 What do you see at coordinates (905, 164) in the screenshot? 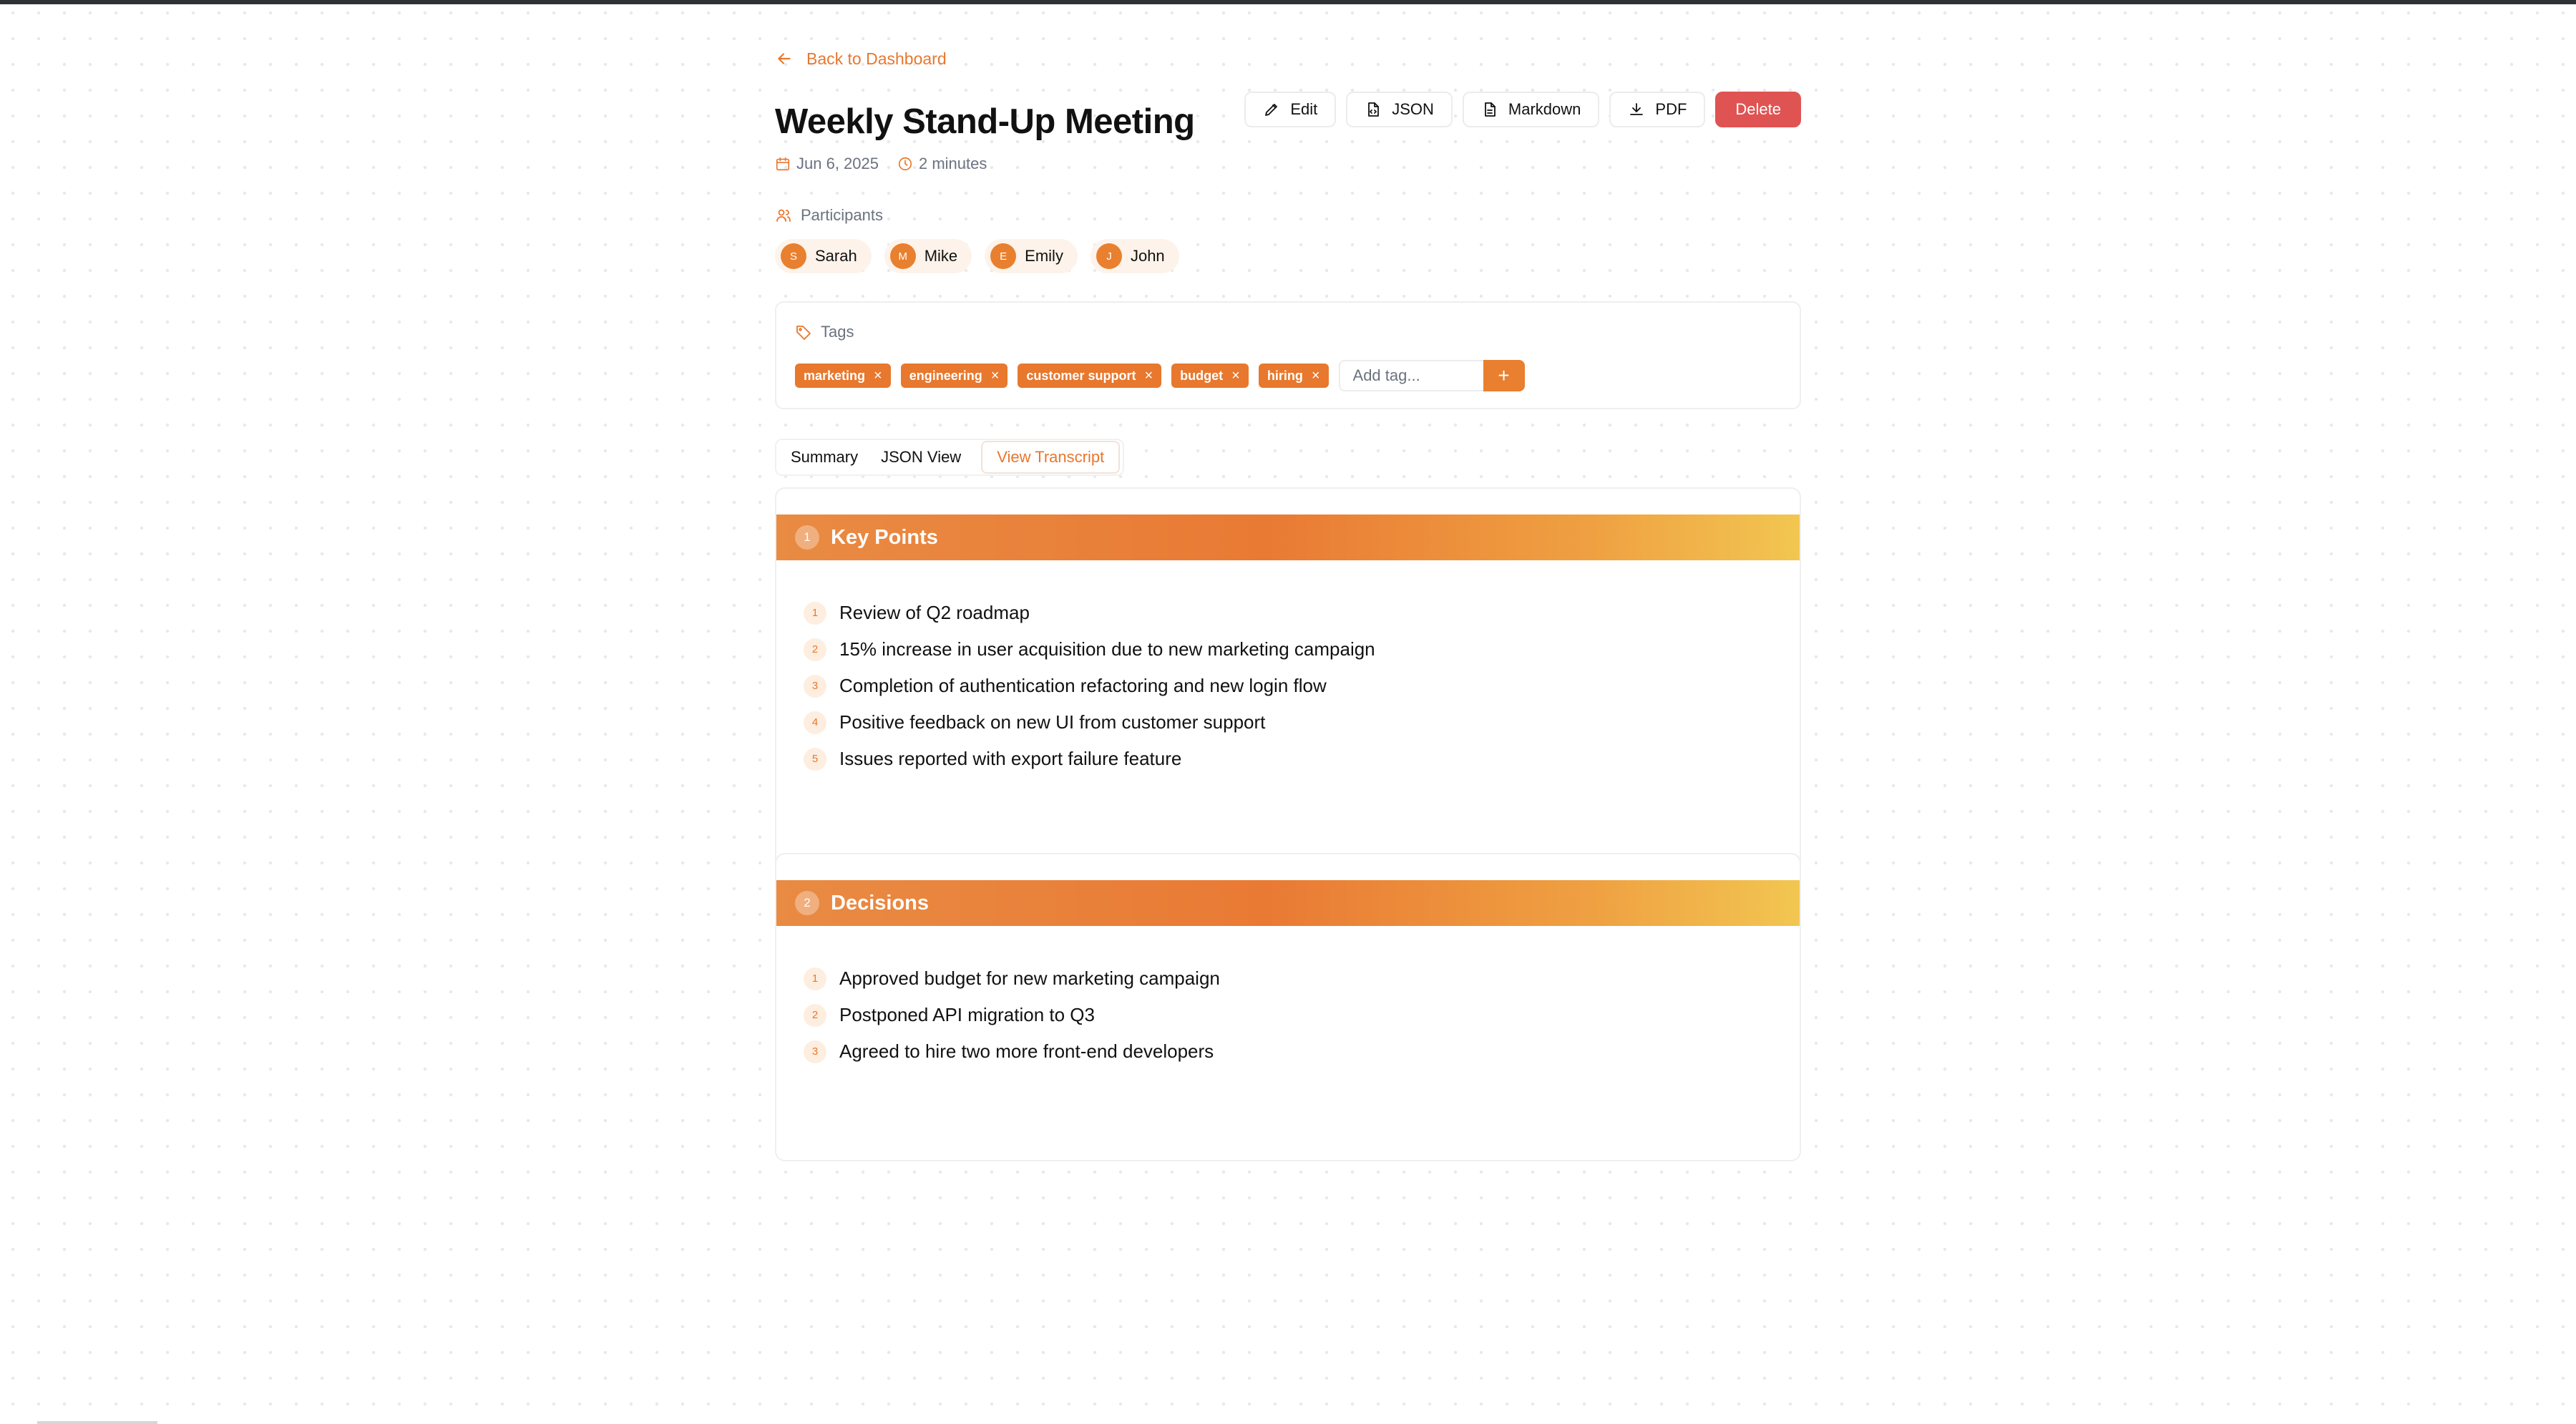
I see `clock-icon` at bounding box center [905, 164].